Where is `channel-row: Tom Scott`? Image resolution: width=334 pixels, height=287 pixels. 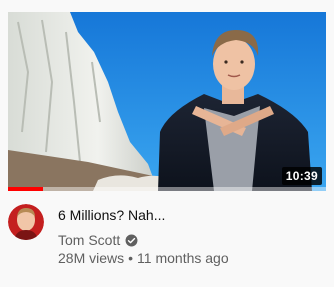
channel-row: Tom Scott is located at coordinates (98, 240).